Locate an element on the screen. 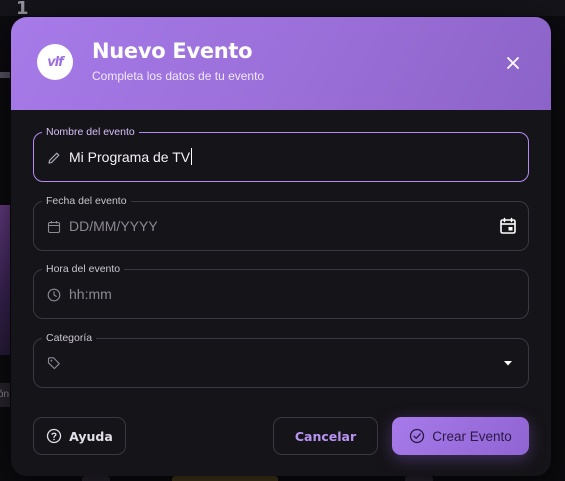 This screenshot has width=565, height=481. logo-text: vlf is located at coordinates (55, 62).